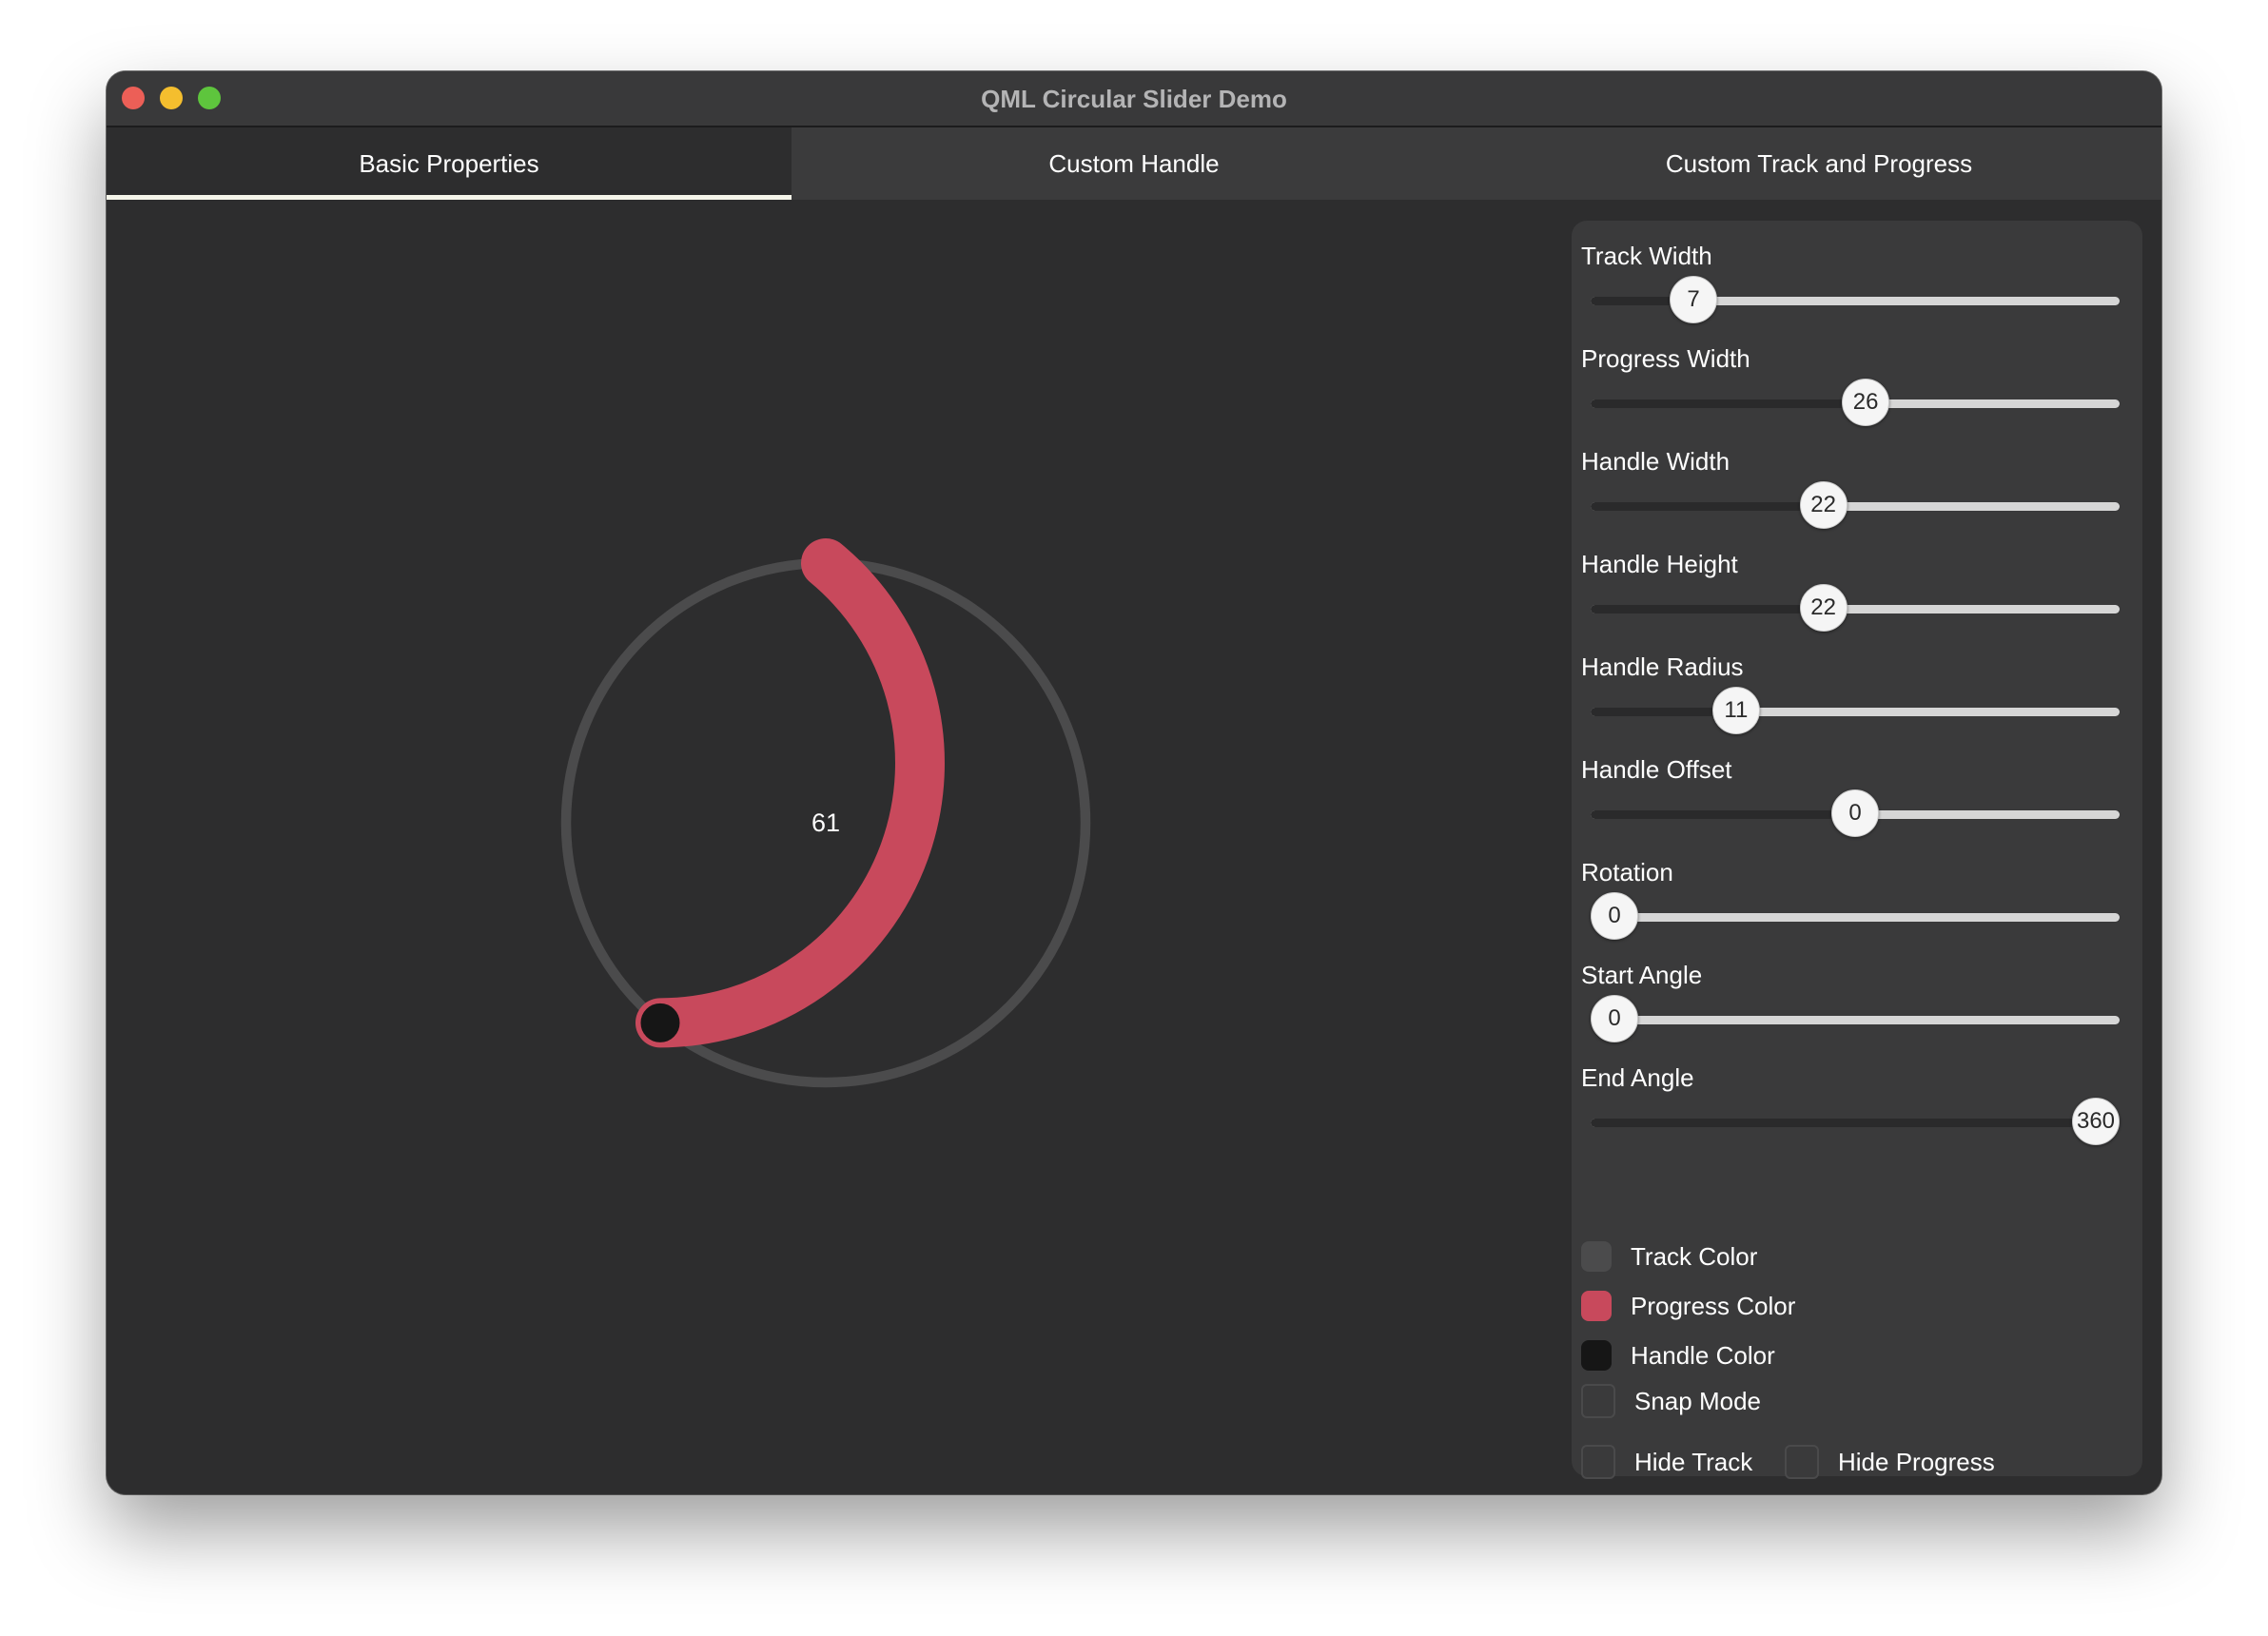 The height and width of the screenshot is (1636, 2268). Describe the element at coordinates (1735, 711) in the screenshot. I see `handle-radius-slider-handle: 11` at that location.